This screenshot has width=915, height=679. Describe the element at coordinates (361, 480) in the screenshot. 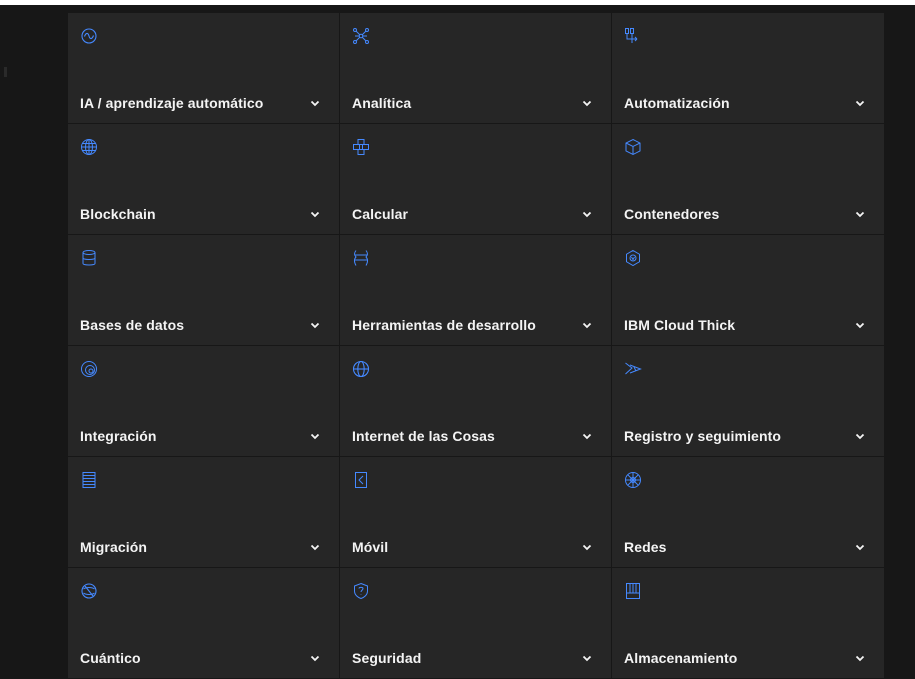

I see `mobile-icon` at that location.